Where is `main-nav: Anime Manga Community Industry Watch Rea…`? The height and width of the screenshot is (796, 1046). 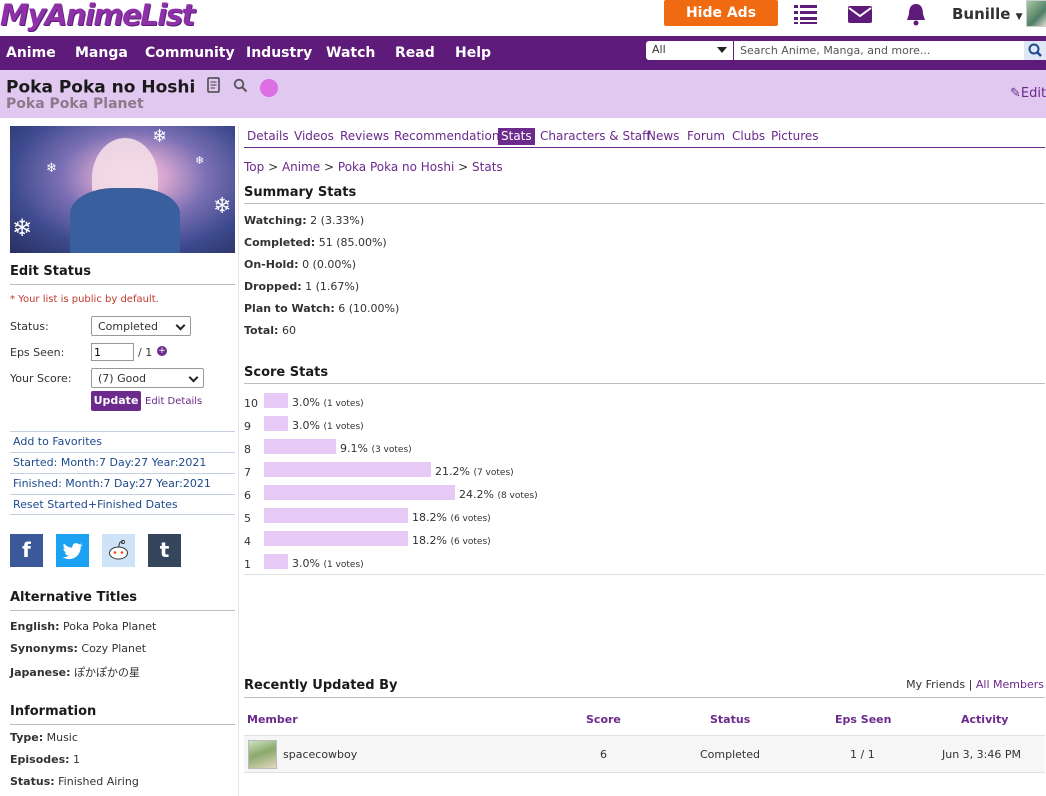
main-nav: Anime Manga Community Industry Watch Rea… is located at coordinates (523, 53).